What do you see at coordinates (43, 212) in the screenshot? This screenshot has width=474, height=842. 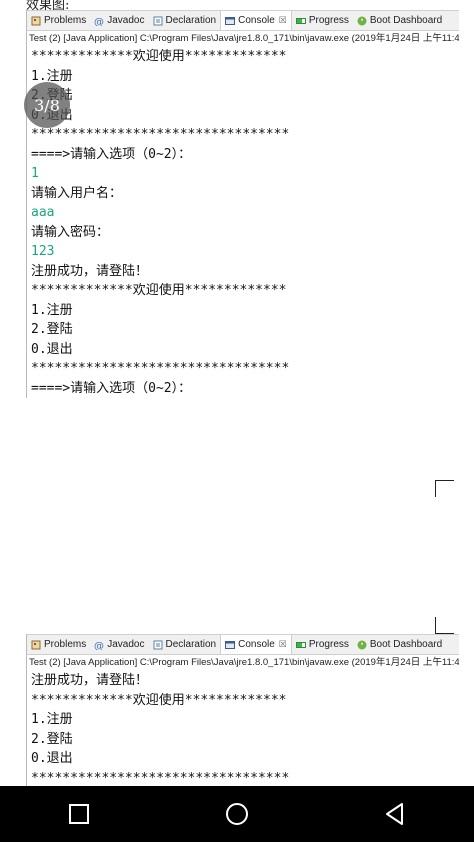 I see `console-line: aaa` at bounding box center [43, 212].